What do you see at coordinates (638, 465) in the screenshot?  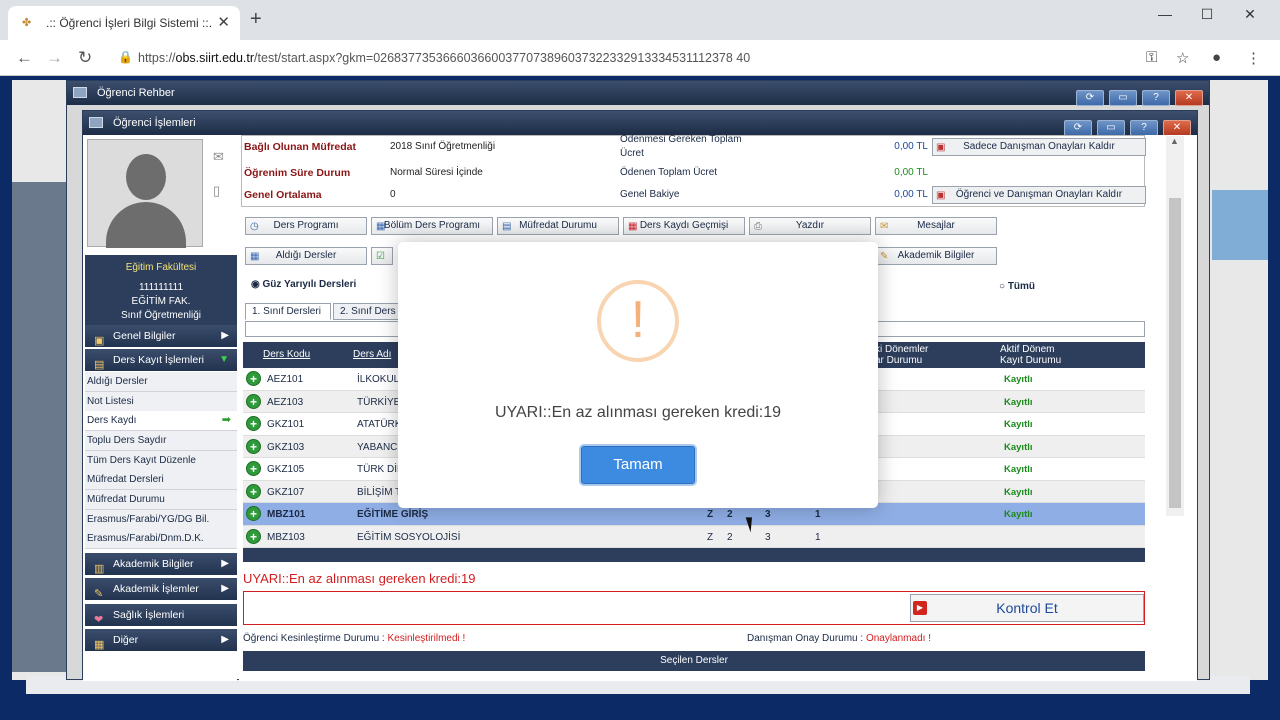 I see `tamam-button: Tamam` at bounding box center [638, 465].